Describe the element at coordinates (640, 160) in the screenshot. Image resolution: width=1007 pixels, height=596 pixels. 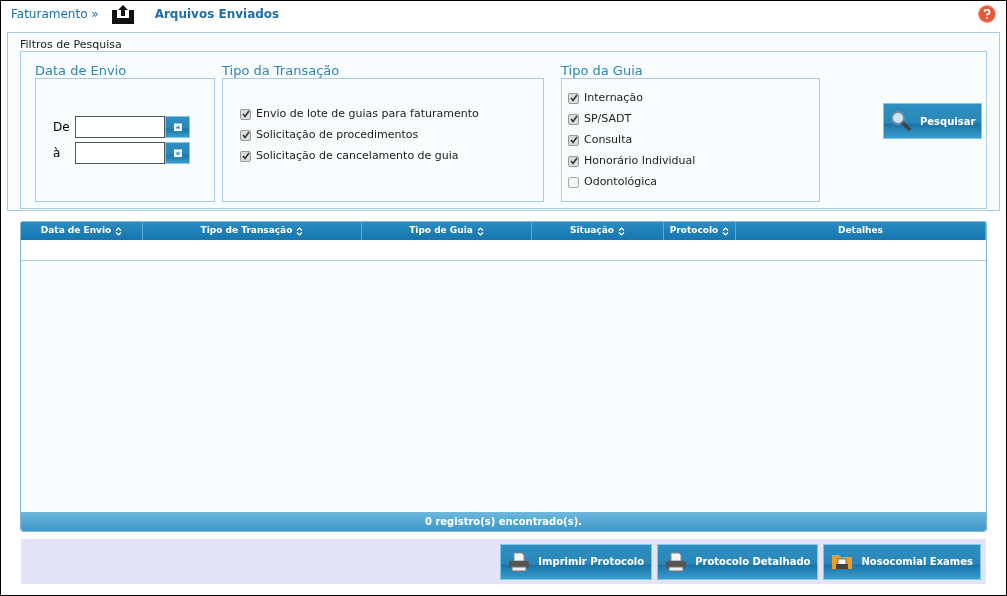
I see `checkbox-label: Honorário Individual` at that location.